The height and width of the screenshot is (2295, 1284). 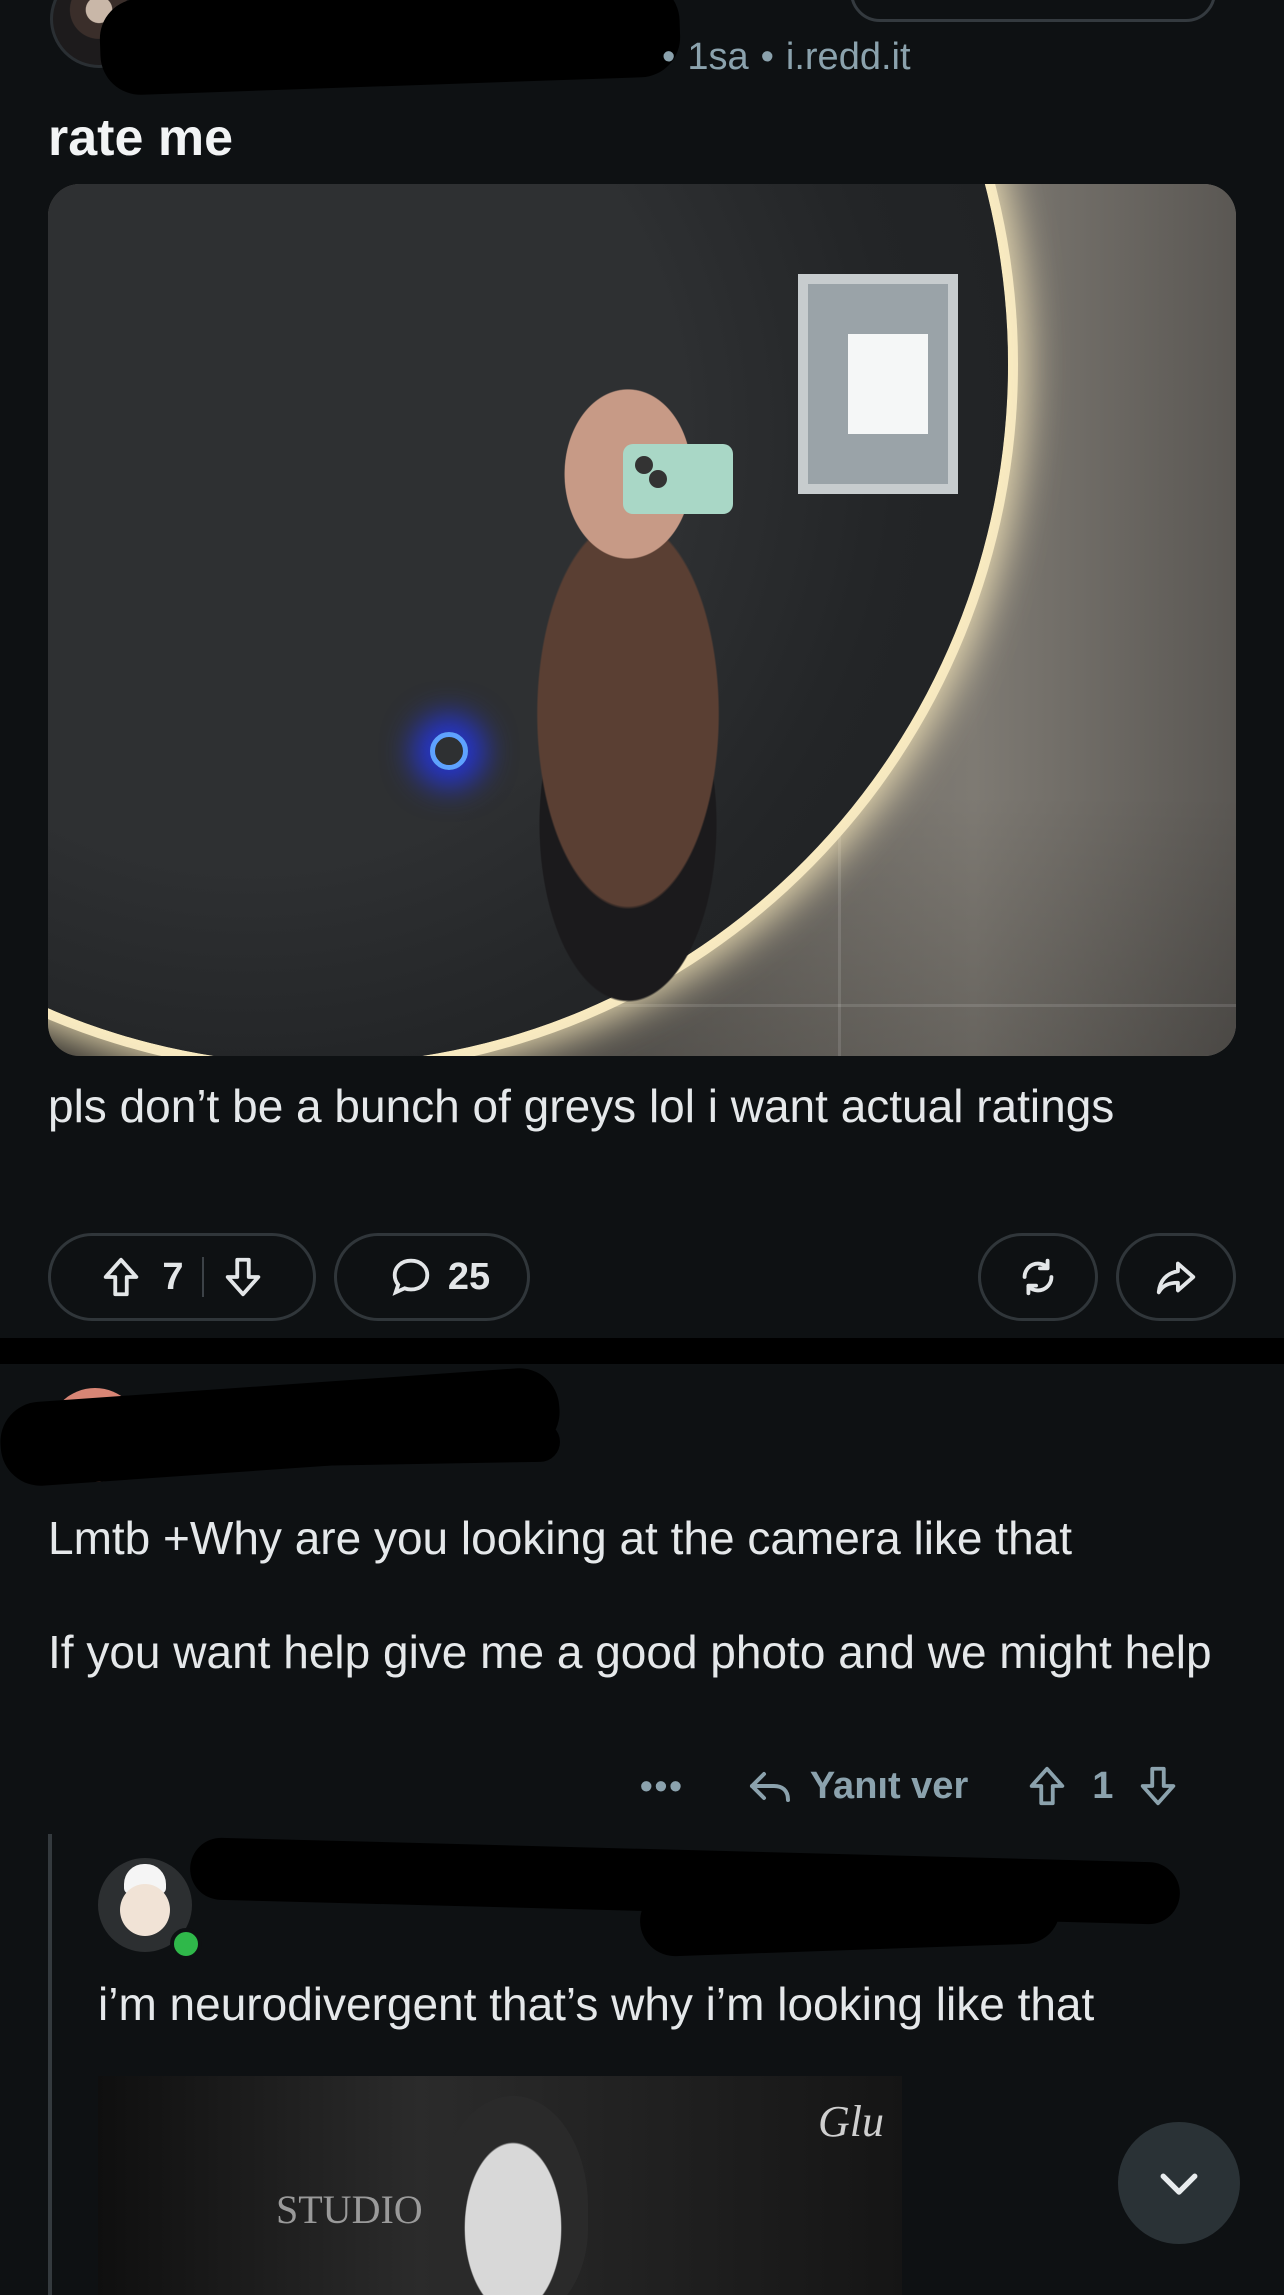 I want to click on photo-window, so click(x=878, y=384).